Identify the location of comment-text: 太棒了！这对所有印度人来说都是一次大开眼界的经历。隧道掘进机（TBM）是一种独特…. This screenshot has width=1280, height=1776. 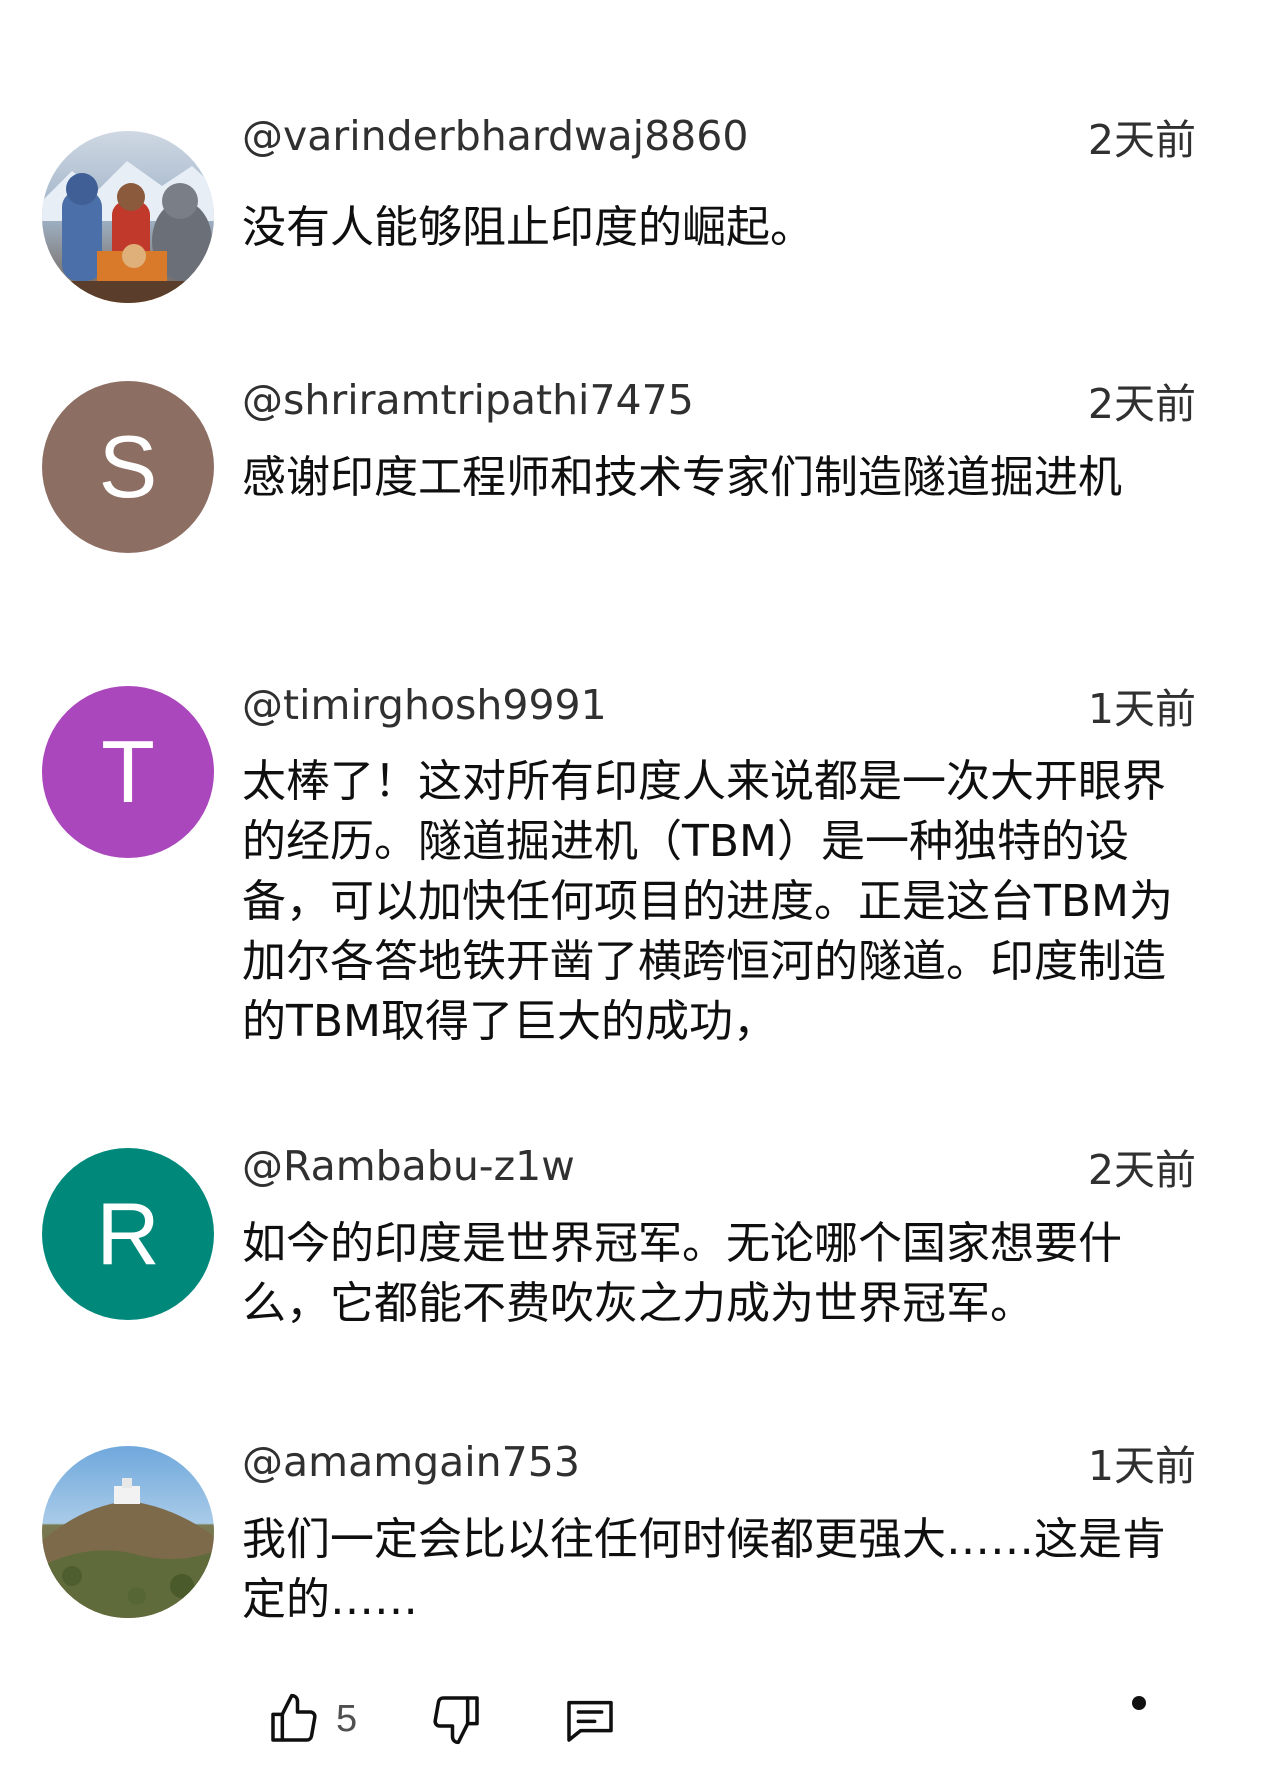
(708, 901).